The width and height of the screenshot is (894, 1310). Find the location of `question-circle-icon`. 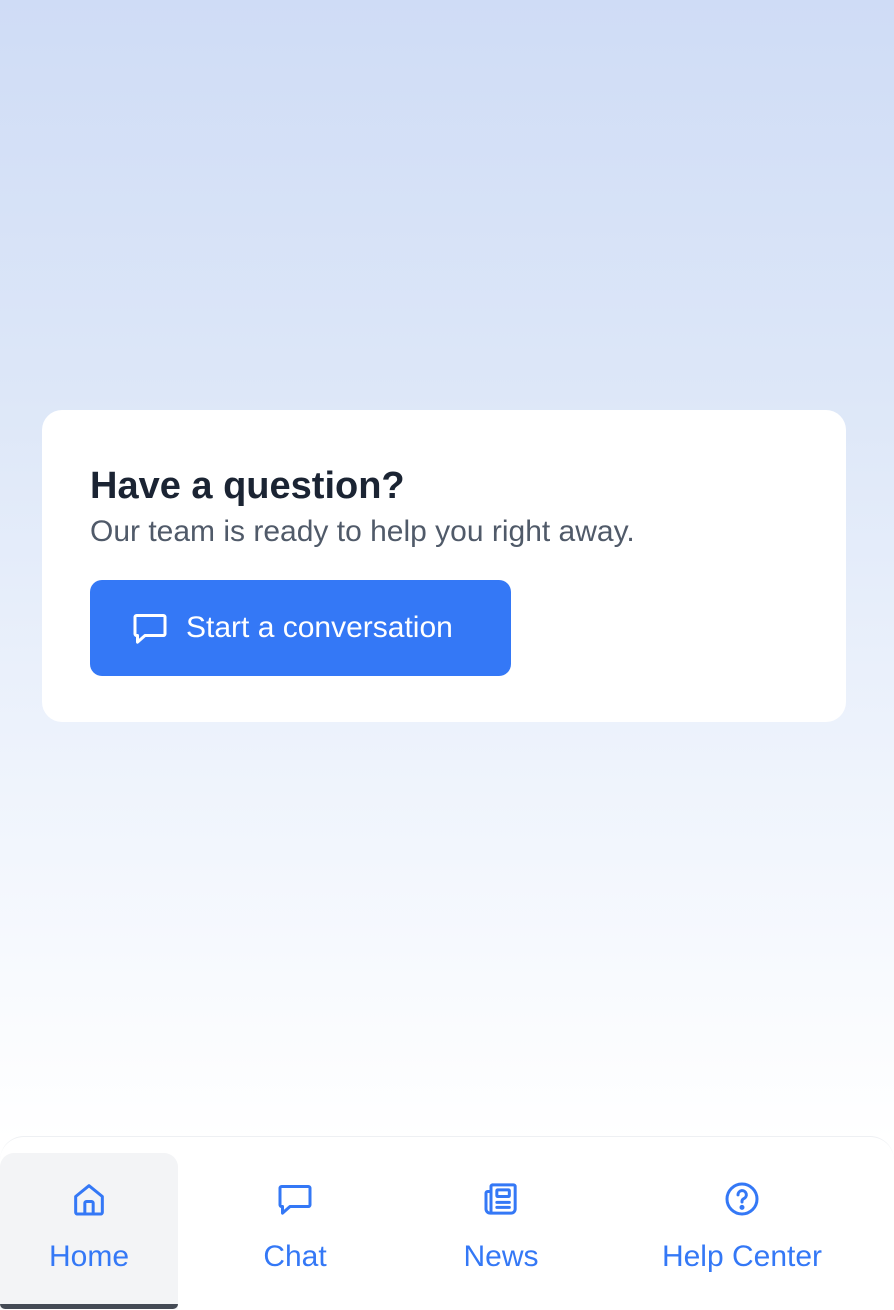

question-circle-icon is located at coordinates (742, 1199).